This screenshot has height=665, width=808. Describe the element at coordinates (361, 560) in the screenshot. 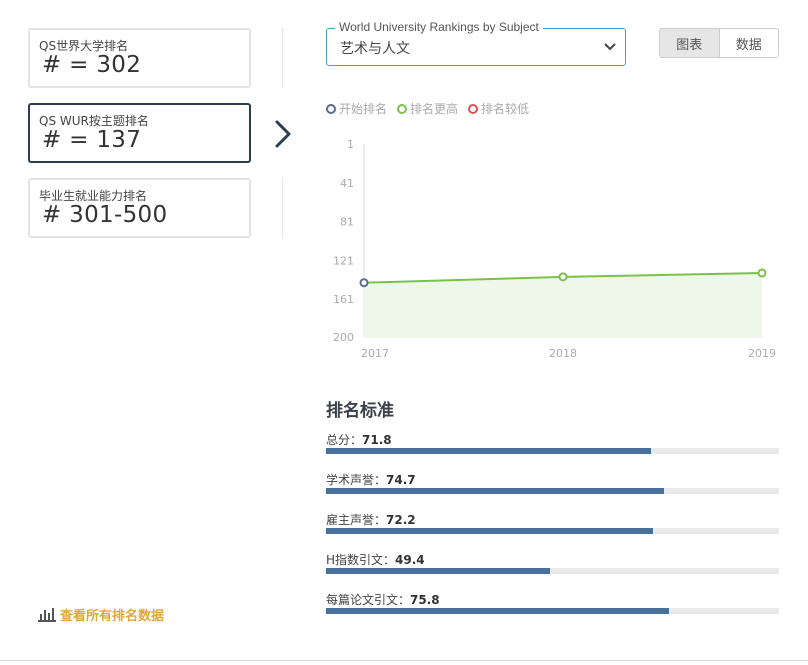

I see `criterion-name: H指数引文：` at that location.